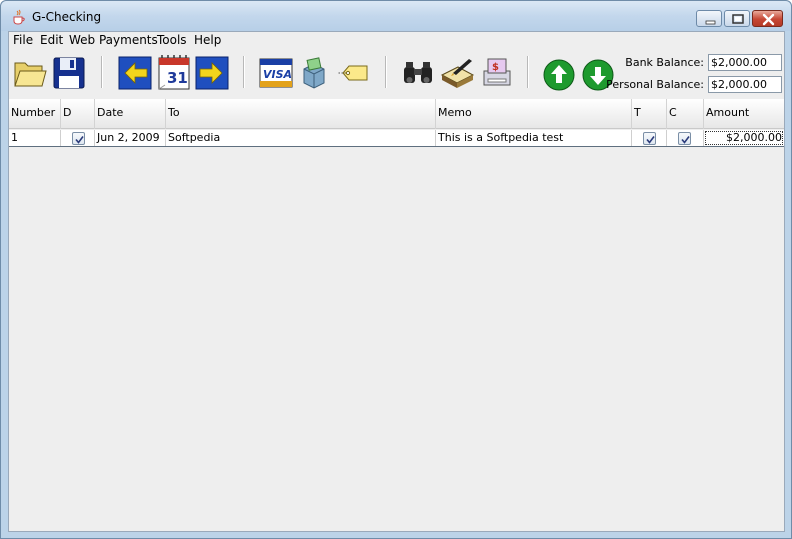  I want to click on column-header-date: Date, so click(130, 114).